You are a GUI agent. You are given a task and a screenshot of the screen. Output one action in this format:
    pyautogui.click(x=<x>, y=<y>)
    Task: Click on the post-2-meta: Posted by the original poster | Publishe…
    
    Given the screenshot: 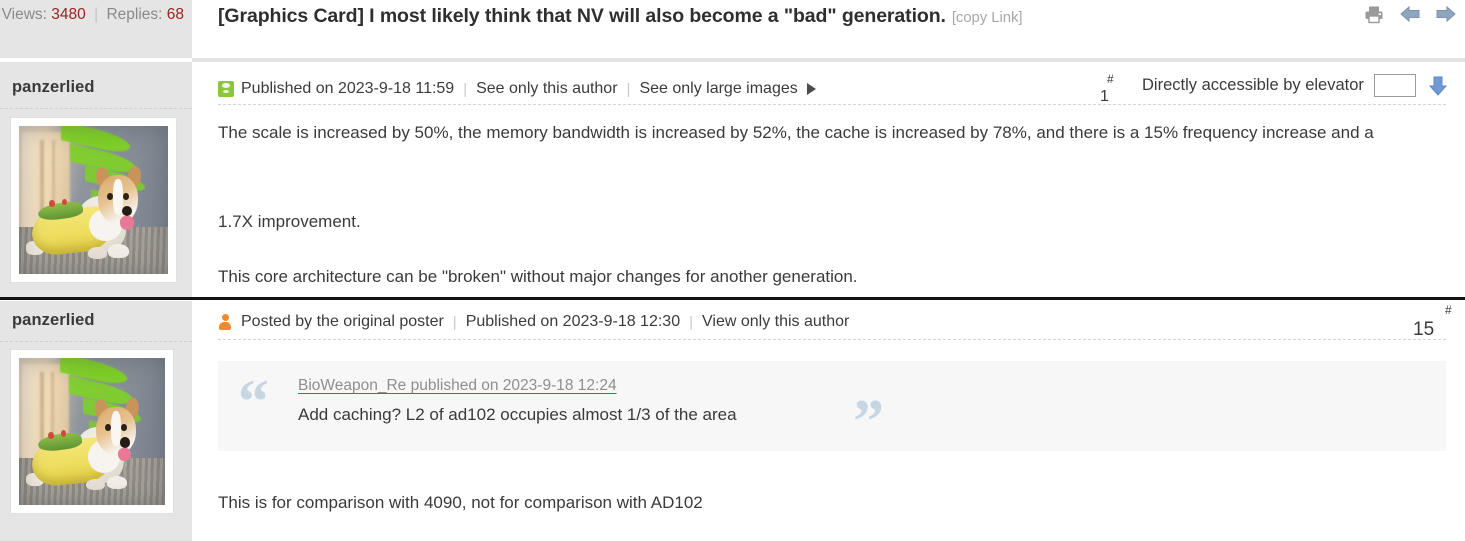 What is the action you would take?
    pyautogui.click(x=828, y=322)
    